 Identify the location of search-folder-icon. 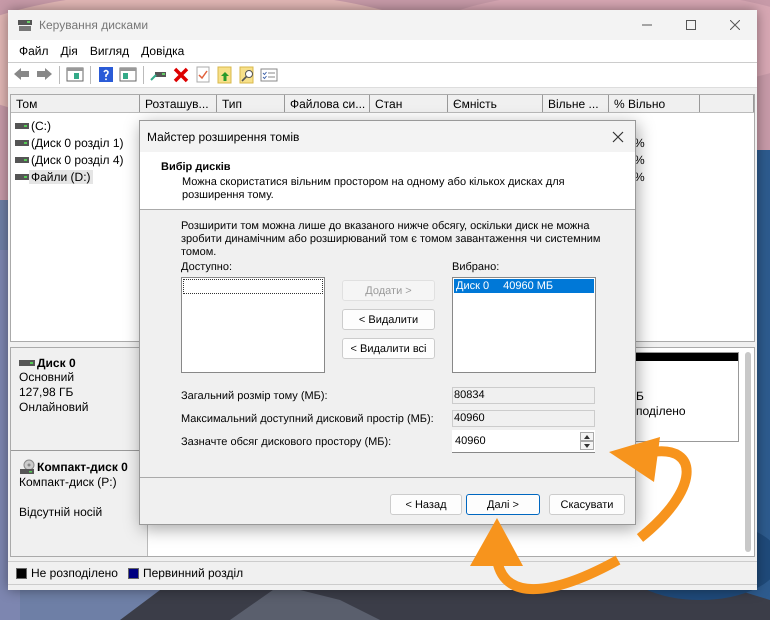
(247, 75).